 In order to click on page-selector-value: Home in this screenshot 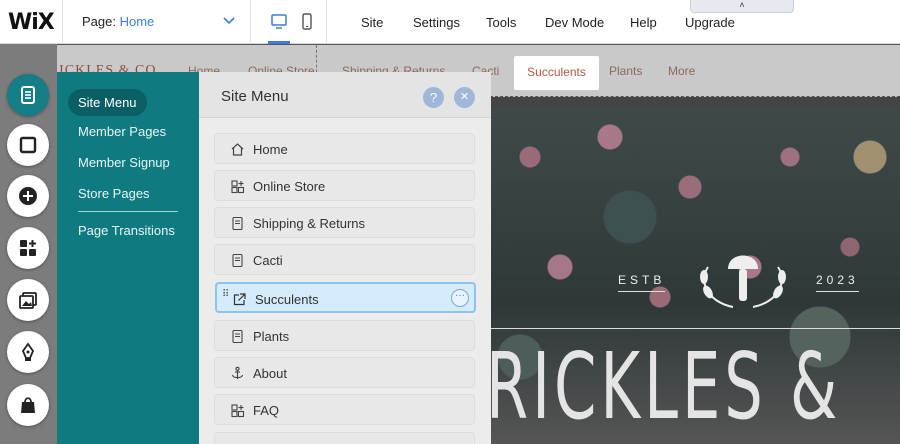, I will do `click(137, 21)`.